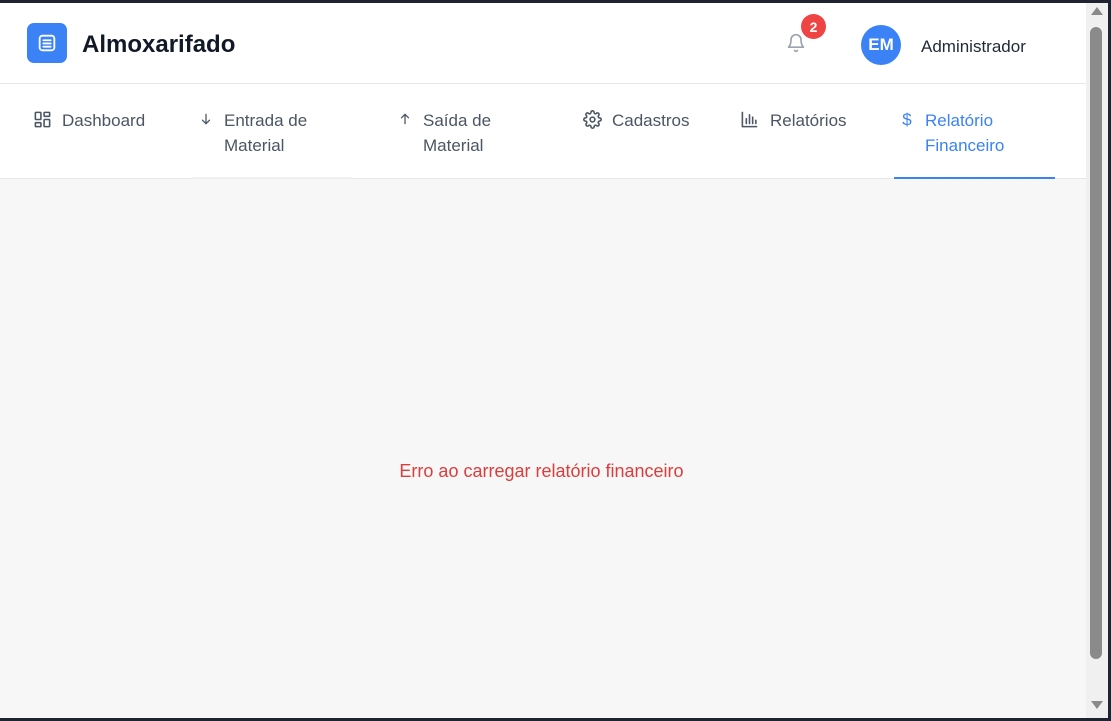 The width and height of the screenshot is (1111, 721). What do you see at coordinates (813, 26) in the screenshot?
I see `notification-badge: 2` at bounding box center [813, 26].